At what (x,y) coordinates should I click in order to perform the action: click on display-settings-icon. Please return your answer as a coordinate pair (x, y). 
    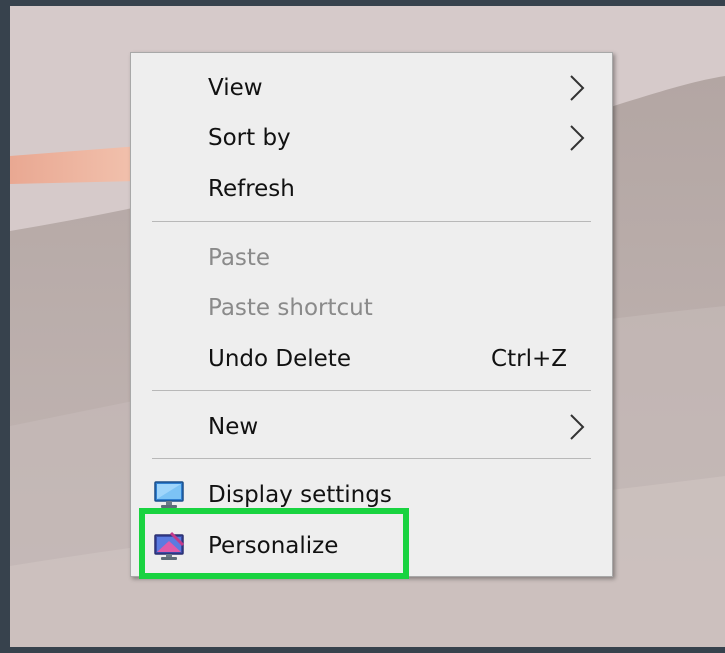
    Looking at the image, I should click on (169, 494).